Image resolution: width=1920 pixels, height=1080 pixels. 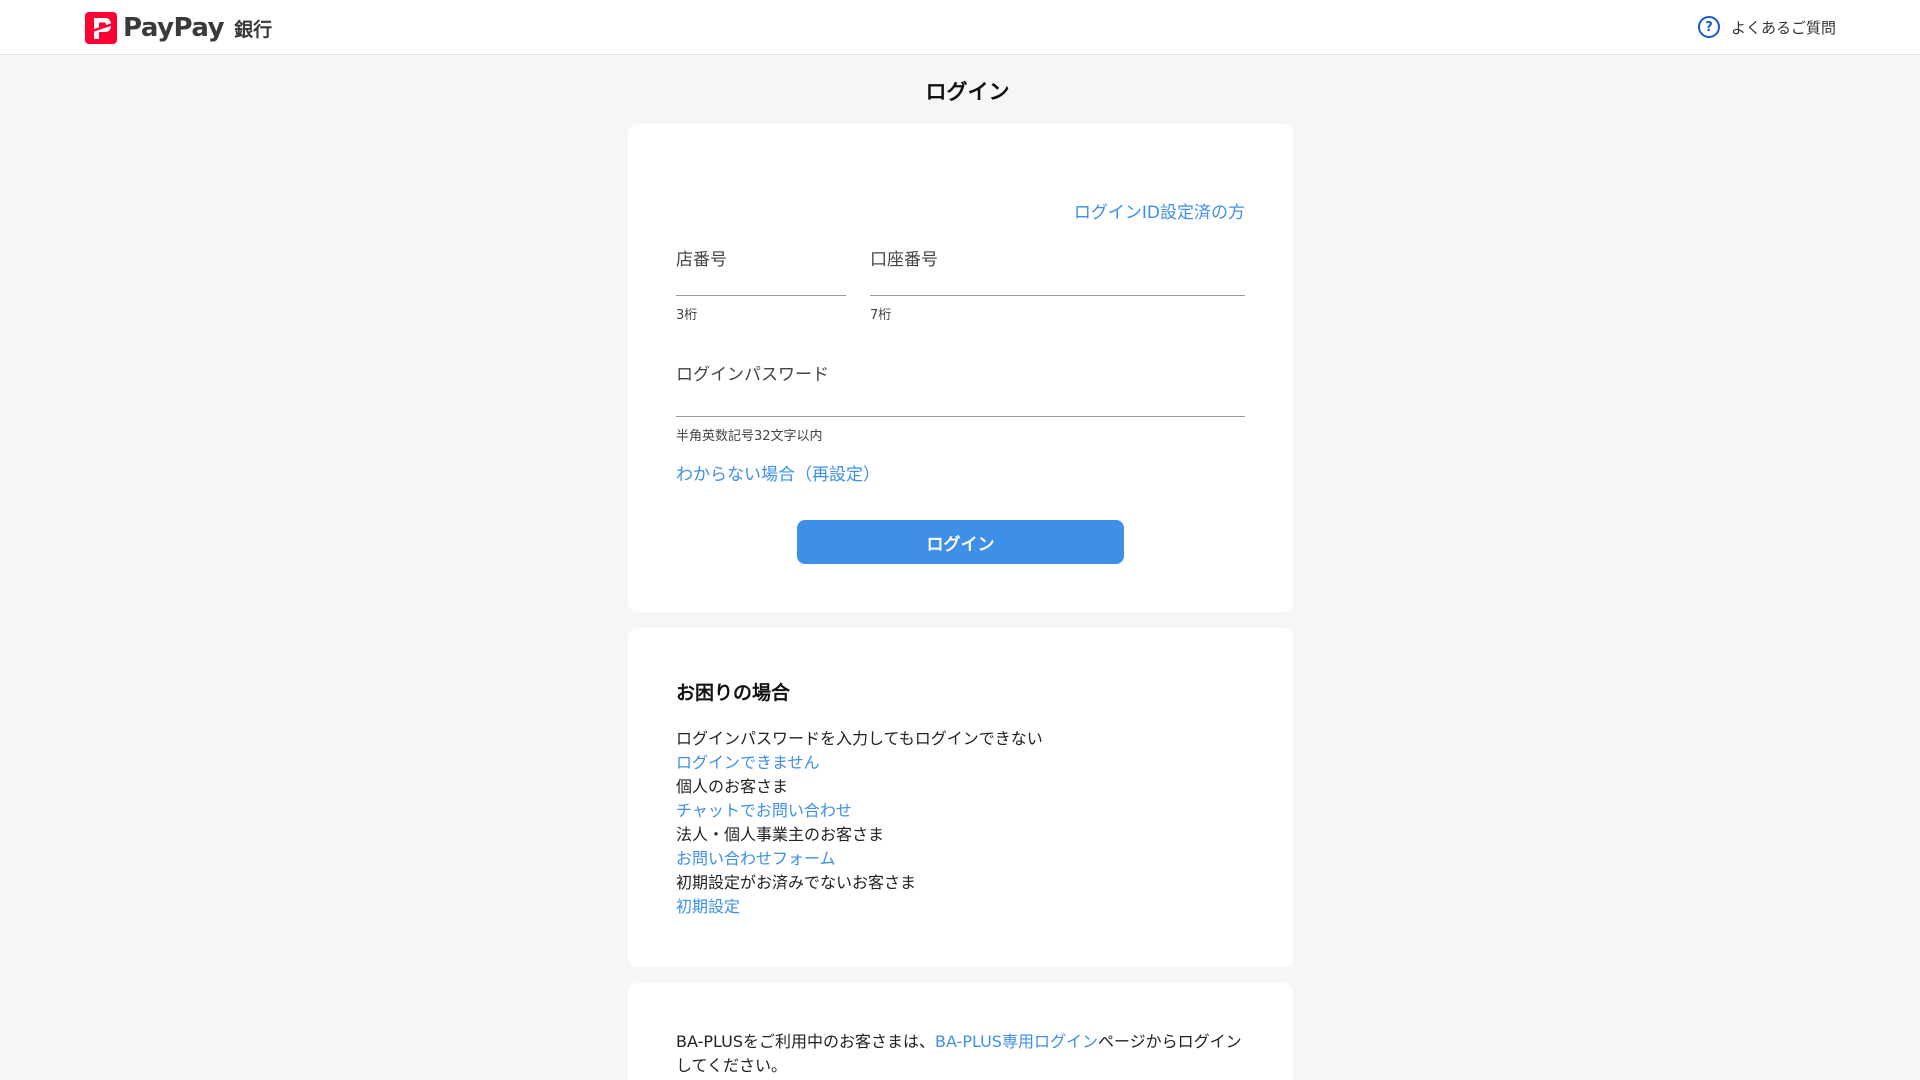 I want to click on help-item-text: ログインパスワードを入力してもログインできない, so click(x=859, y=738).